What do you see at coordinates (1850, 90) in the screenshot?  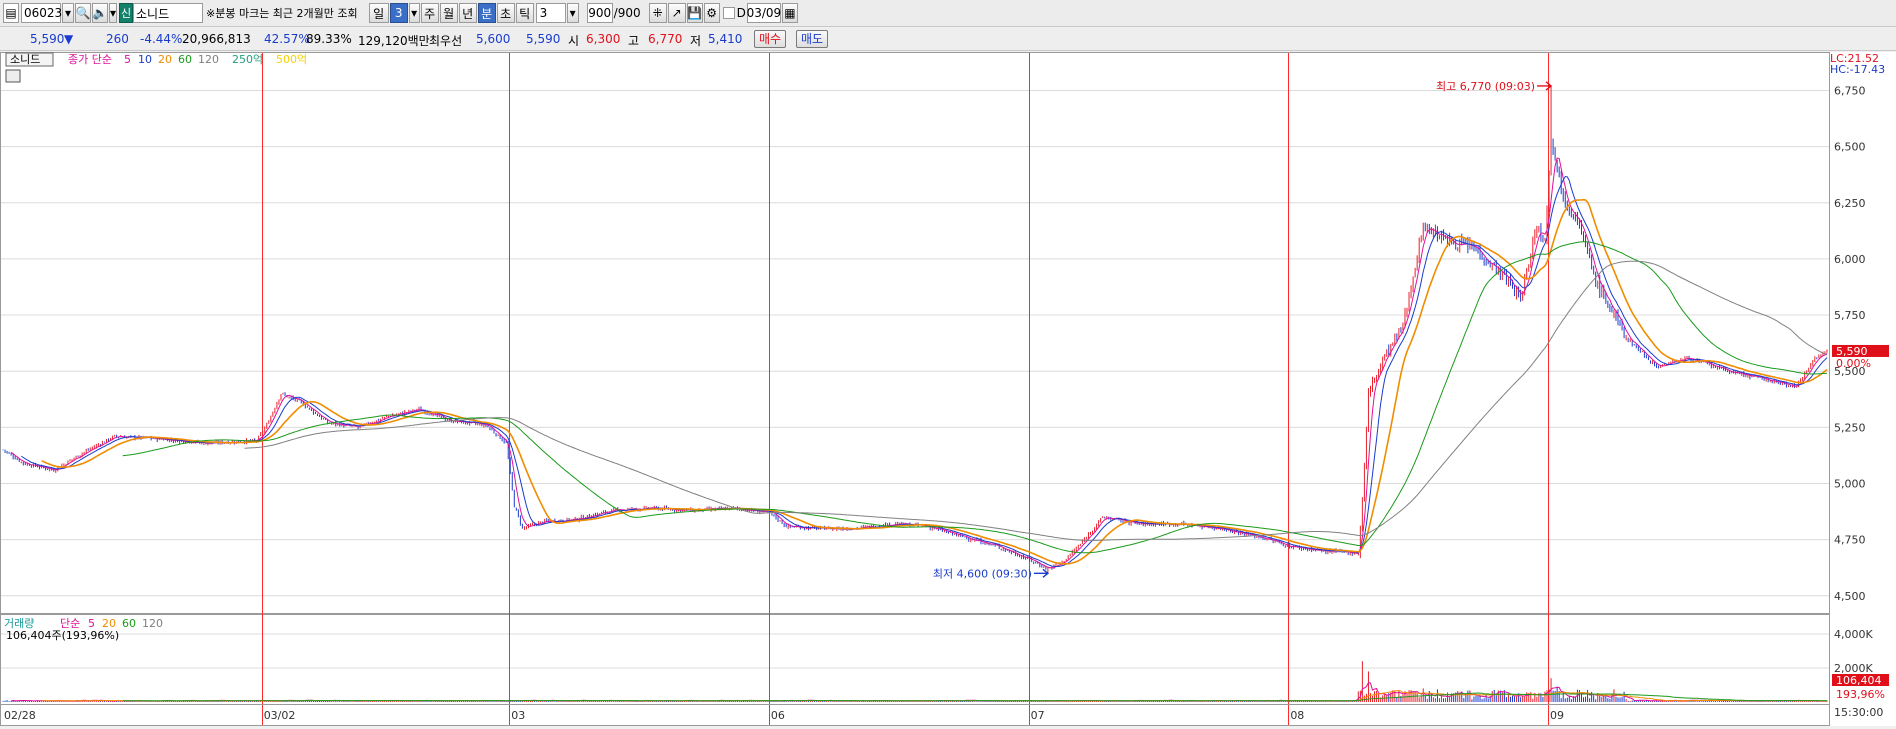 I see `y-tick-label: 6,750` at bounding box center [1850, 90].